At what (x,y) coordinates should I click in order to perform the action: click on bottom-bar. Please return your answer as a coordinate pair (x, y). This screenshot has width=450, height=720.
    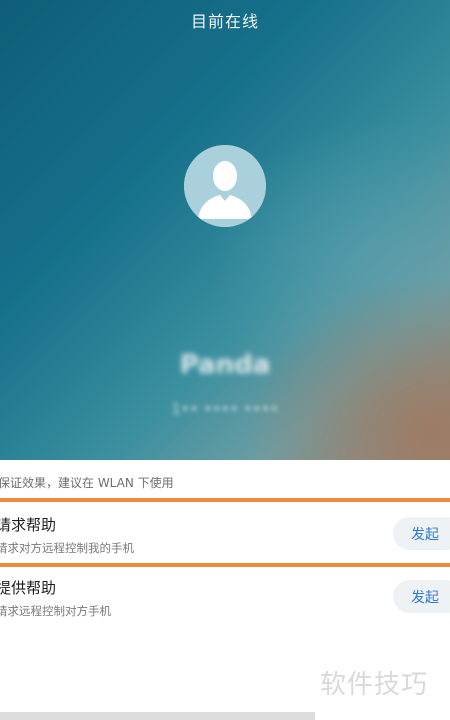
    Looking at the image, I should click on (157, 716).